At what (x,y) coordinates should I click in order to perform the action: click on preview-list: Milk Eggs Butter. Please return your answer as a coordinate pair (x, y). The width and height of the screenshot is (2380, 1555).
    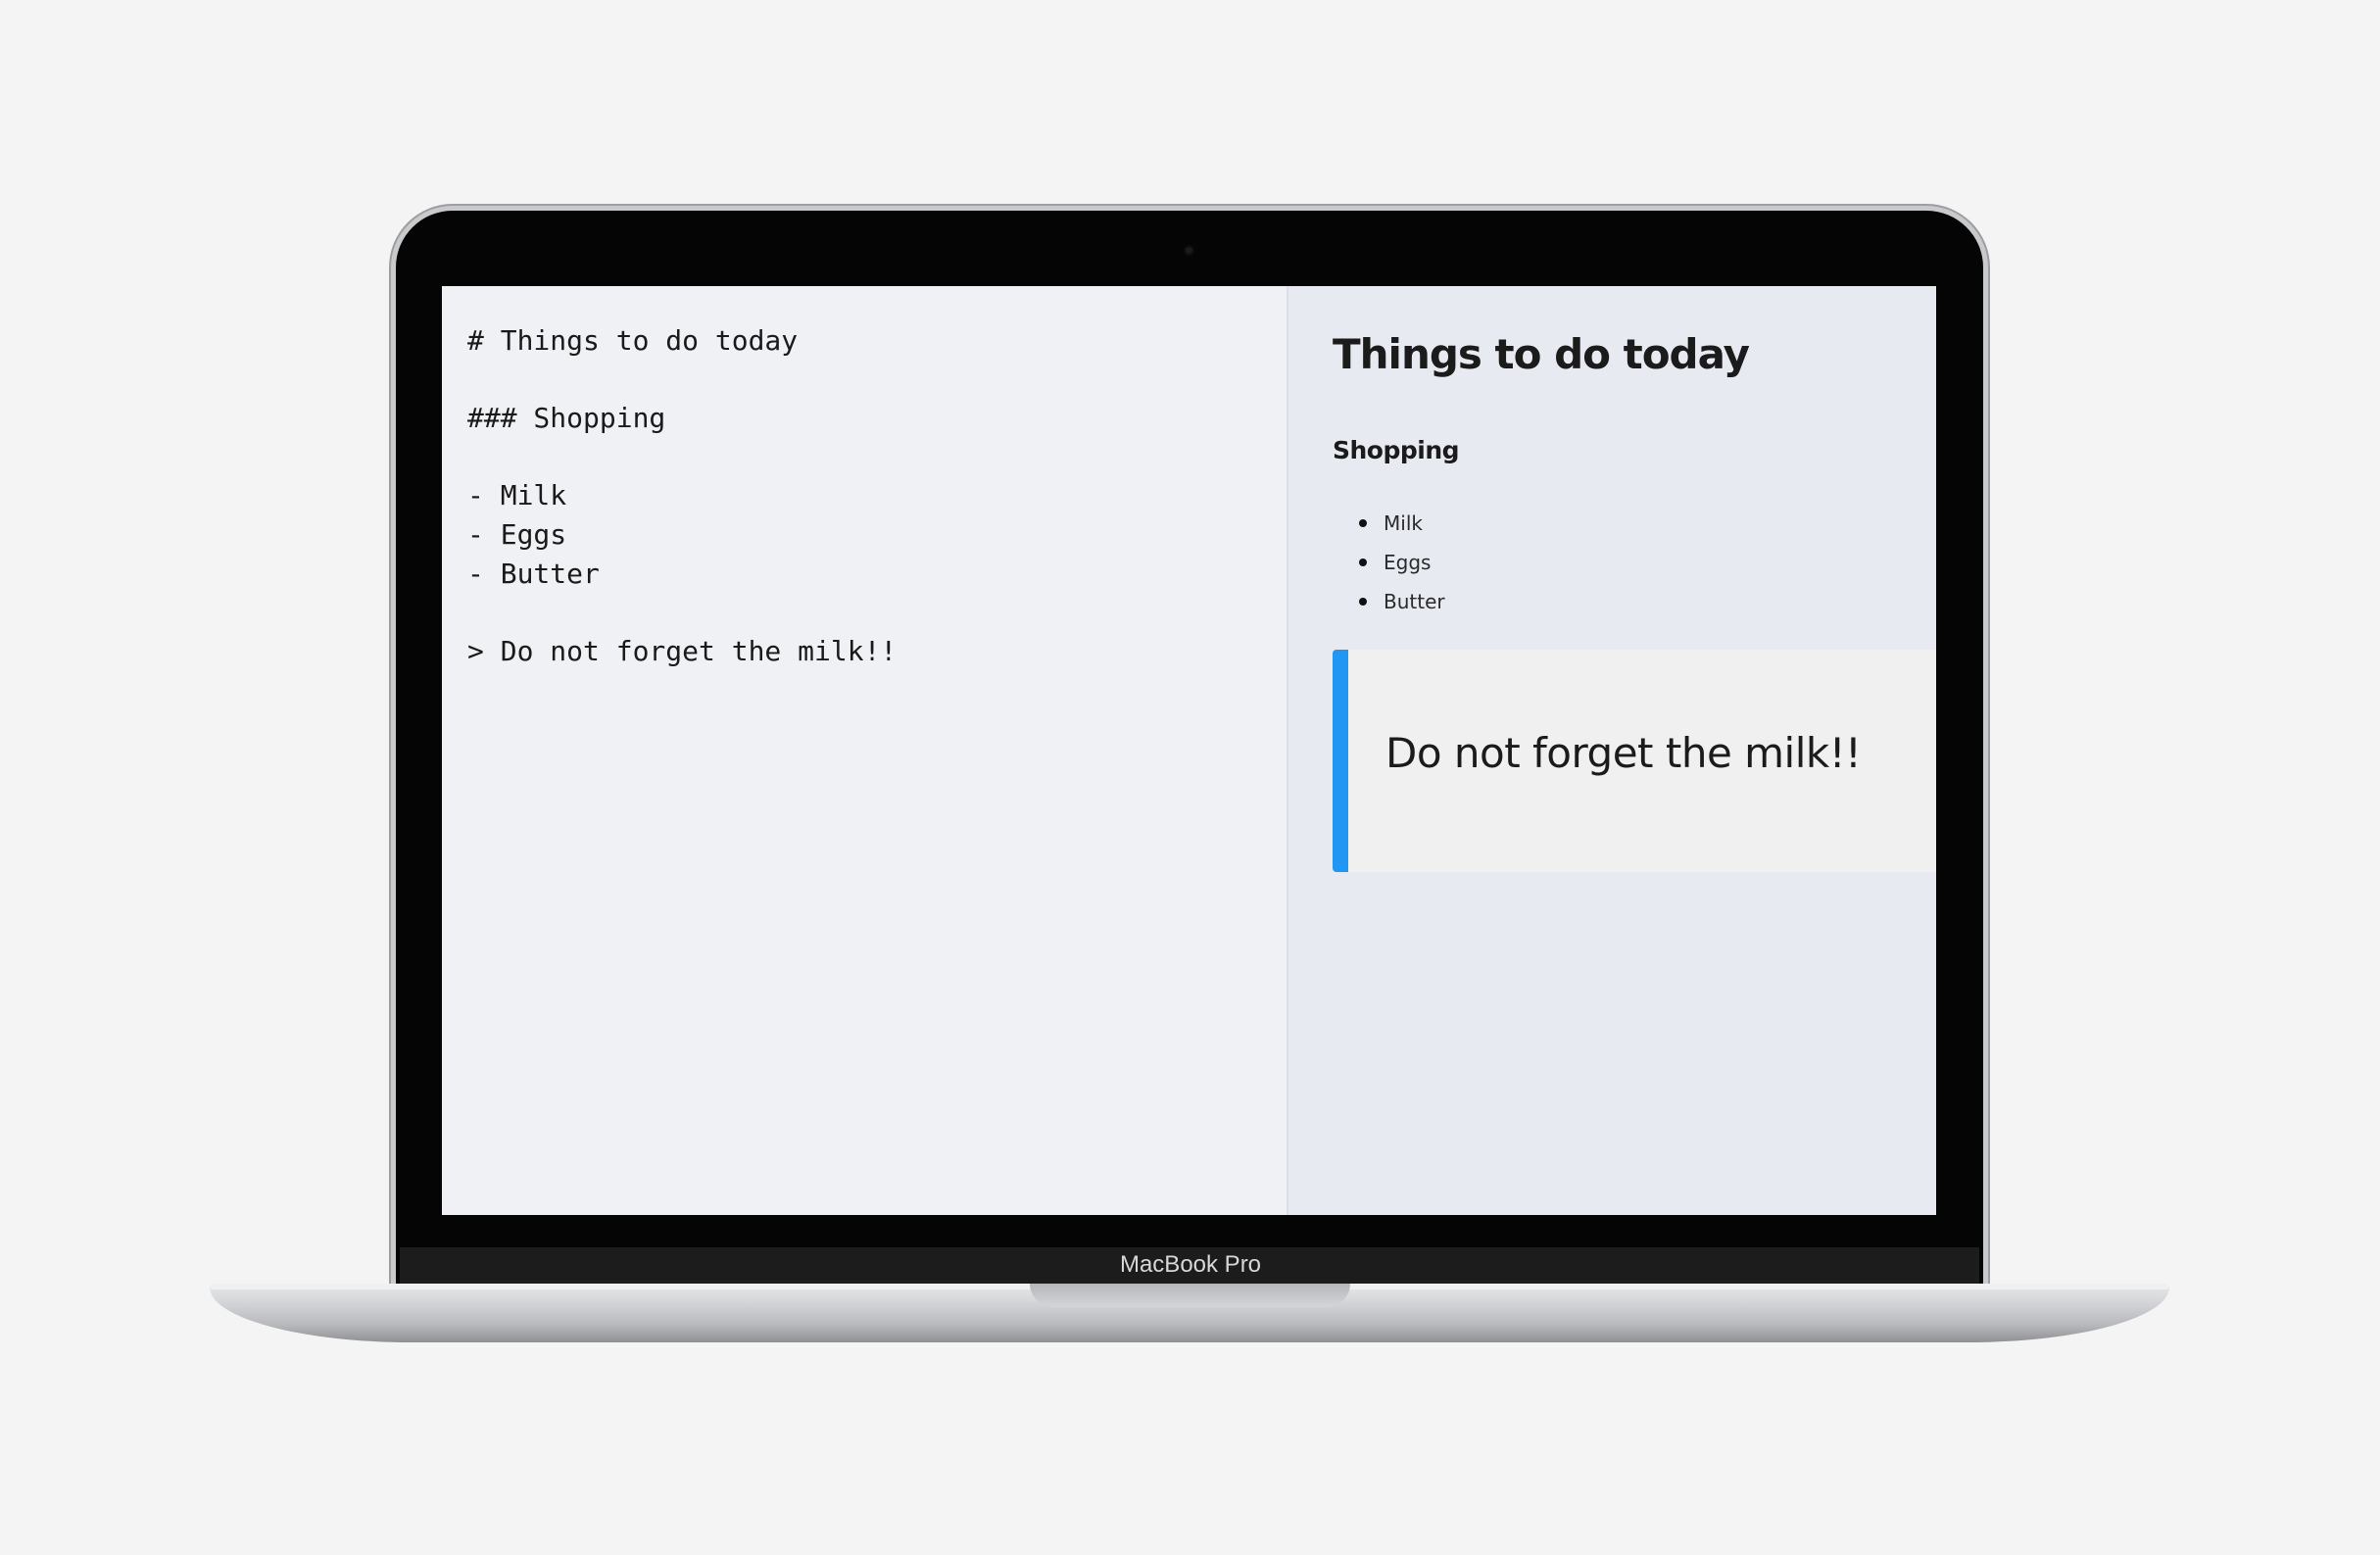
    Looking at the image, I should click on (1389, 562).